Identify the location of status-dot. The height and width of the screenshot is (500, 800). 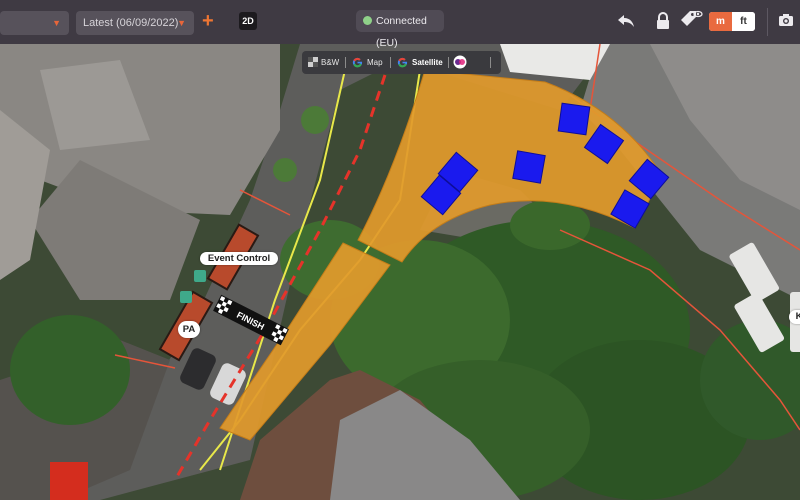
(367, 20).